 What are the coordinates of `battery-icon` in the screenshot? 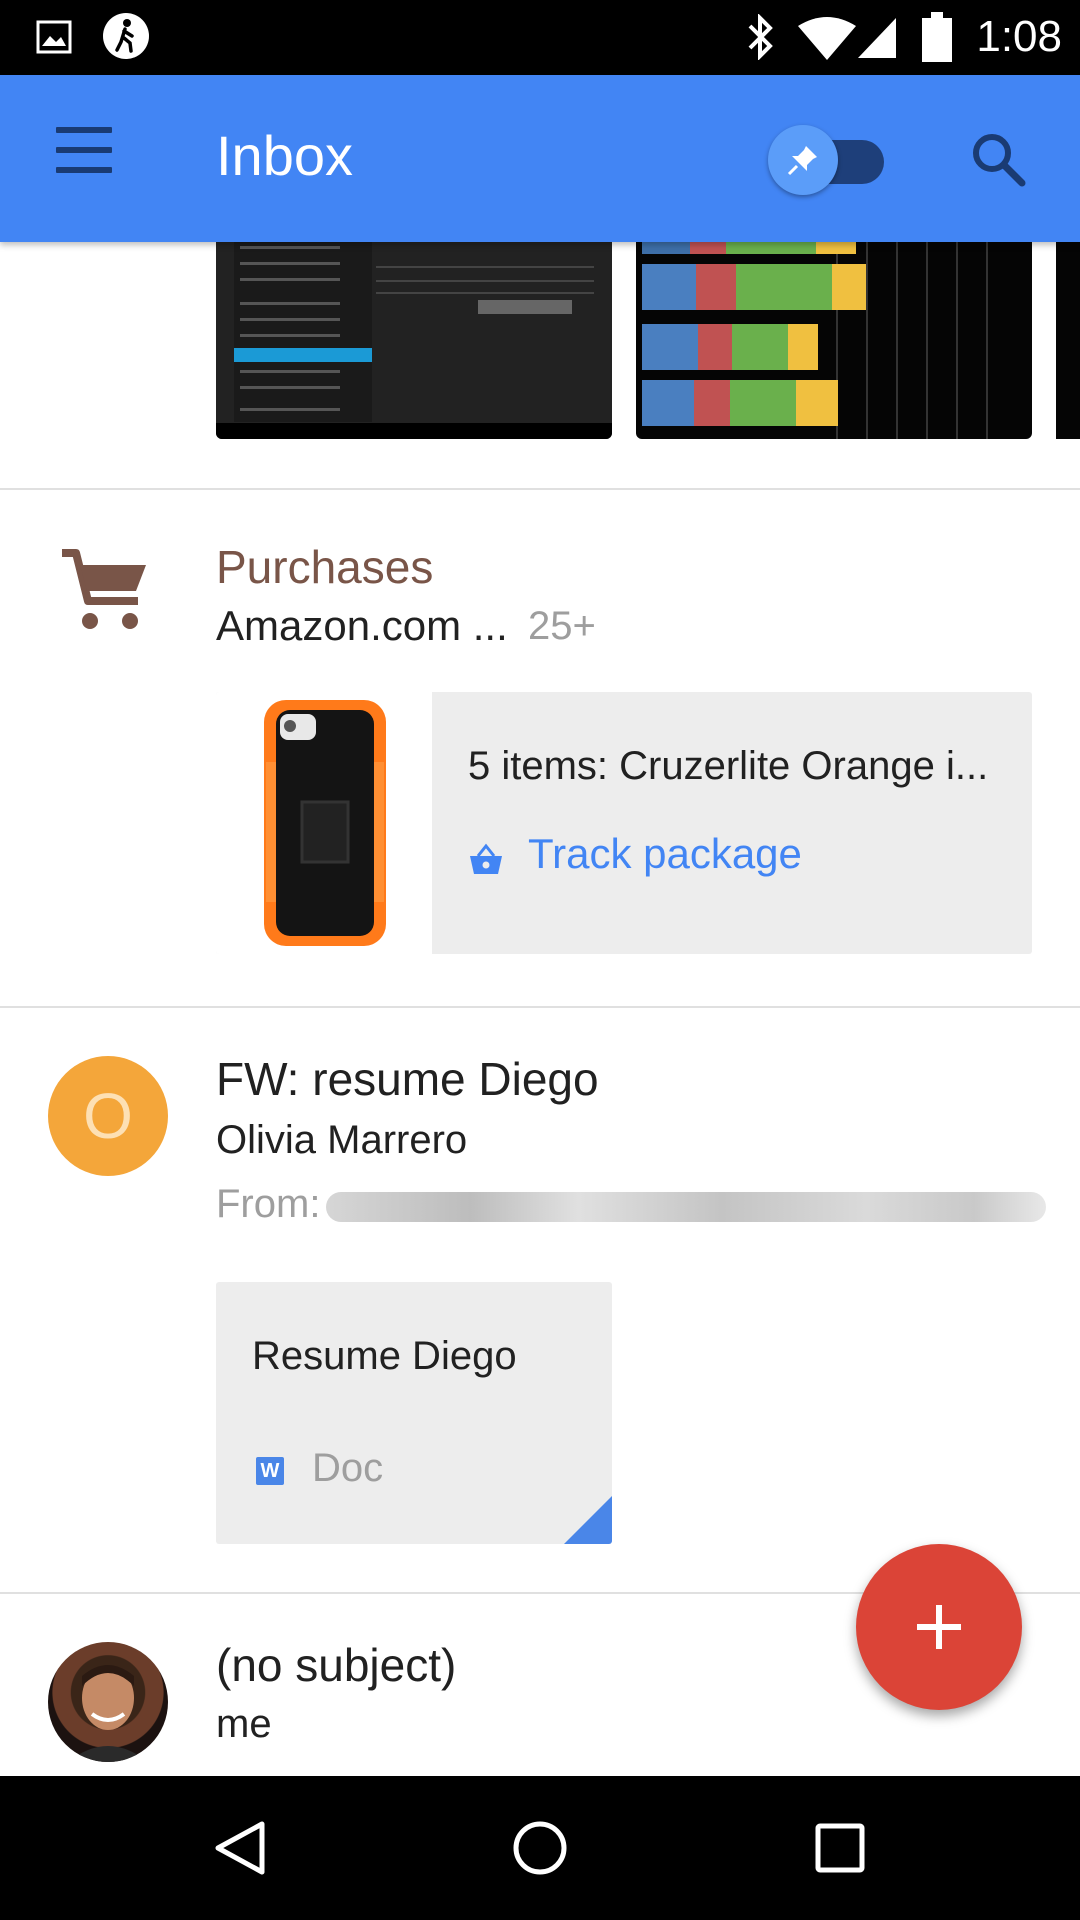 It's located at (937, 37).